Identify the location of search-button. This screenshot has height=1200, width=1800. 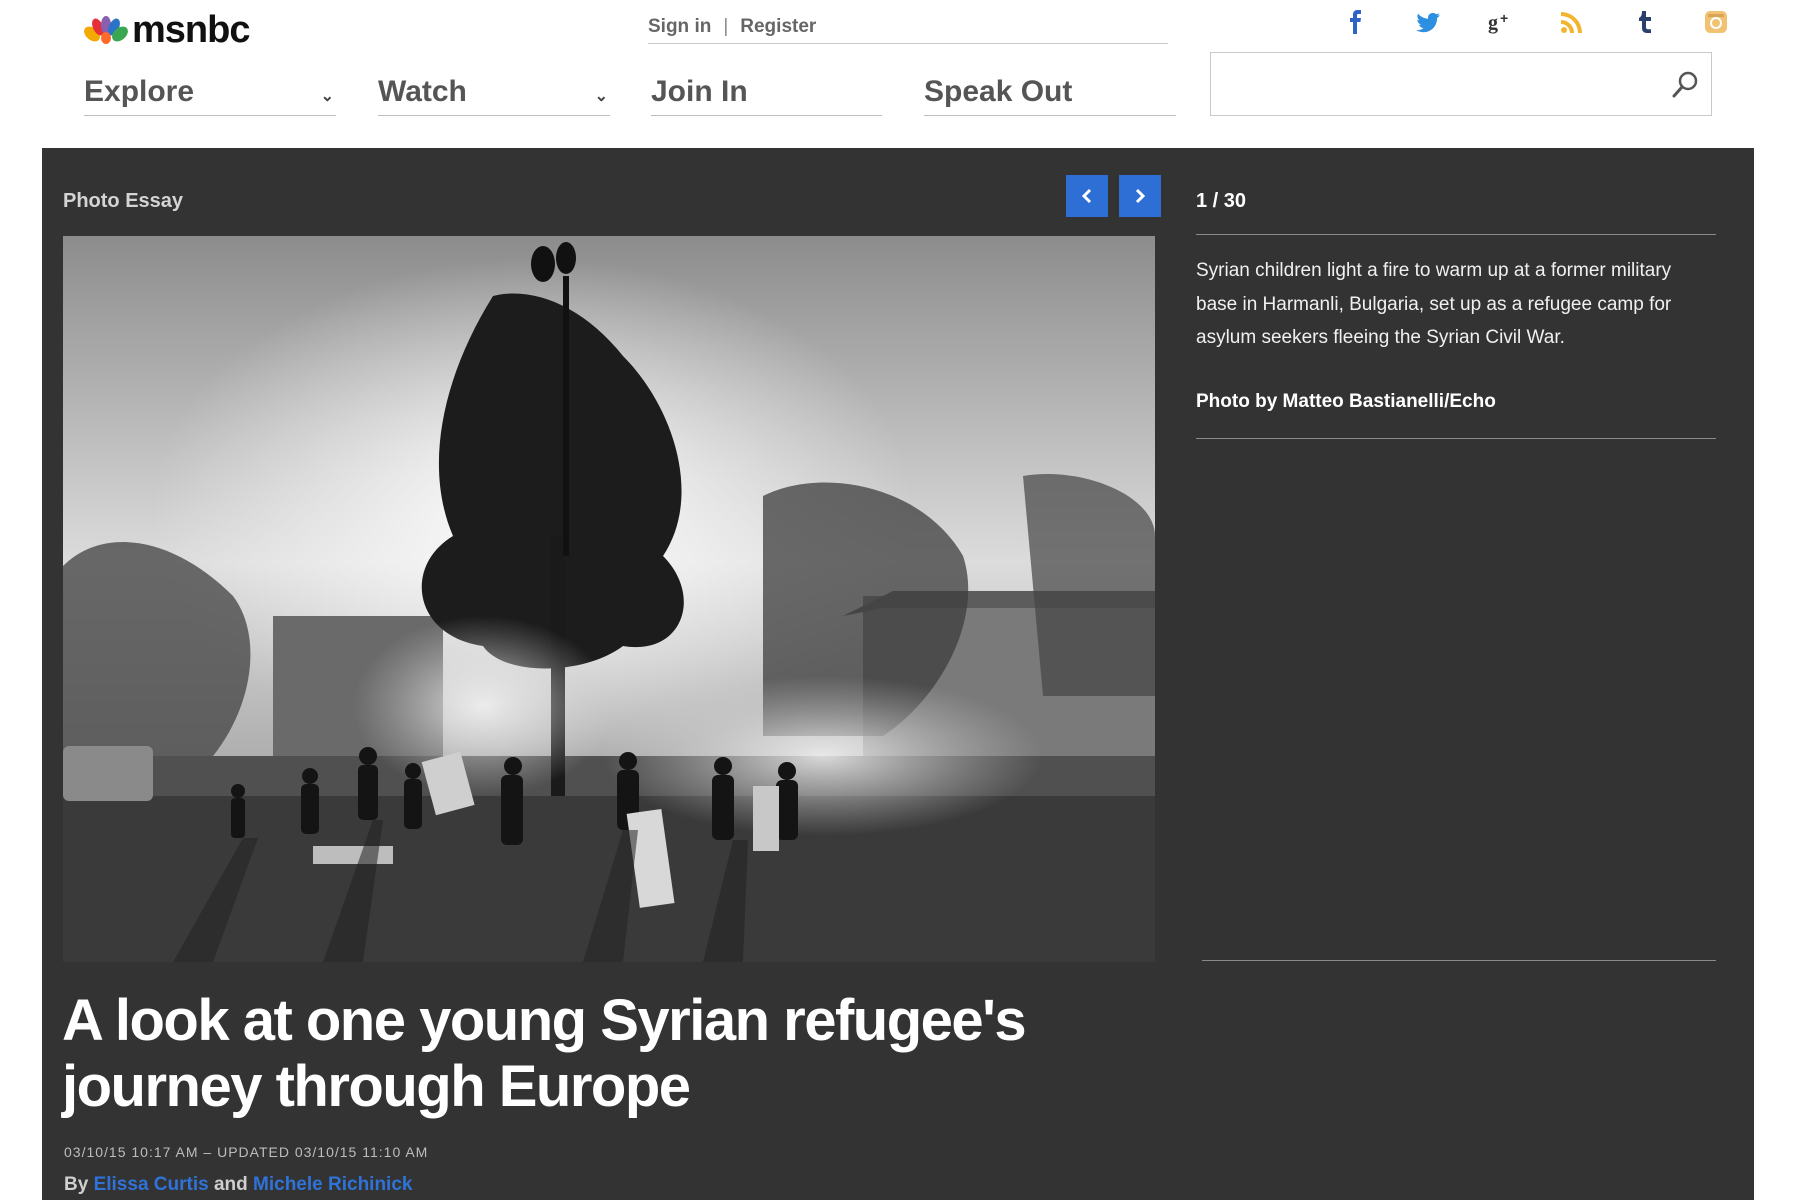
(1685, 85).